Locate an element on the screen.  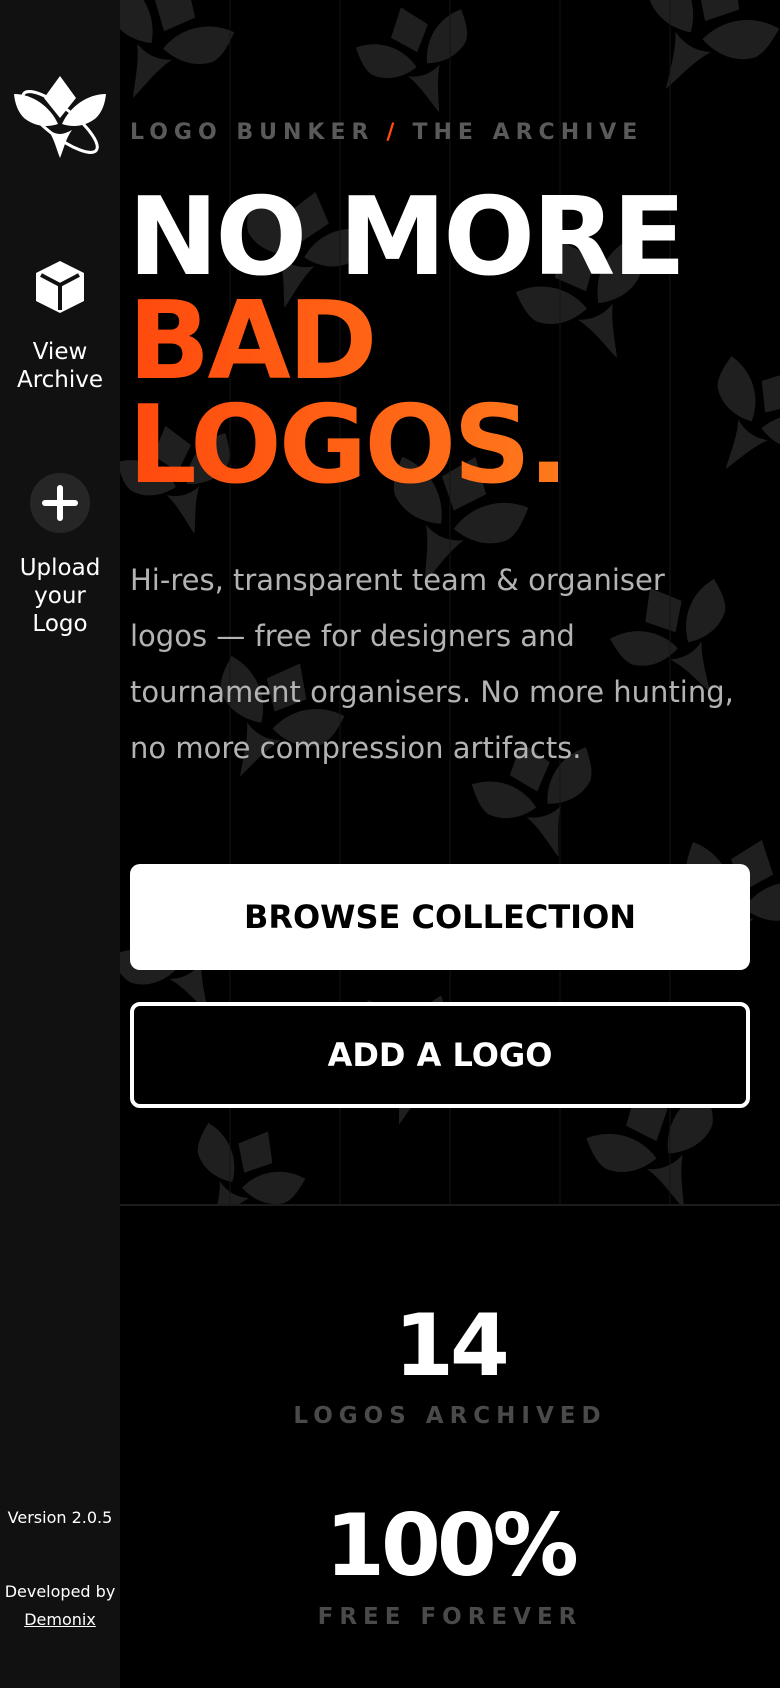
box-icon is located at coordinates (60, 287).